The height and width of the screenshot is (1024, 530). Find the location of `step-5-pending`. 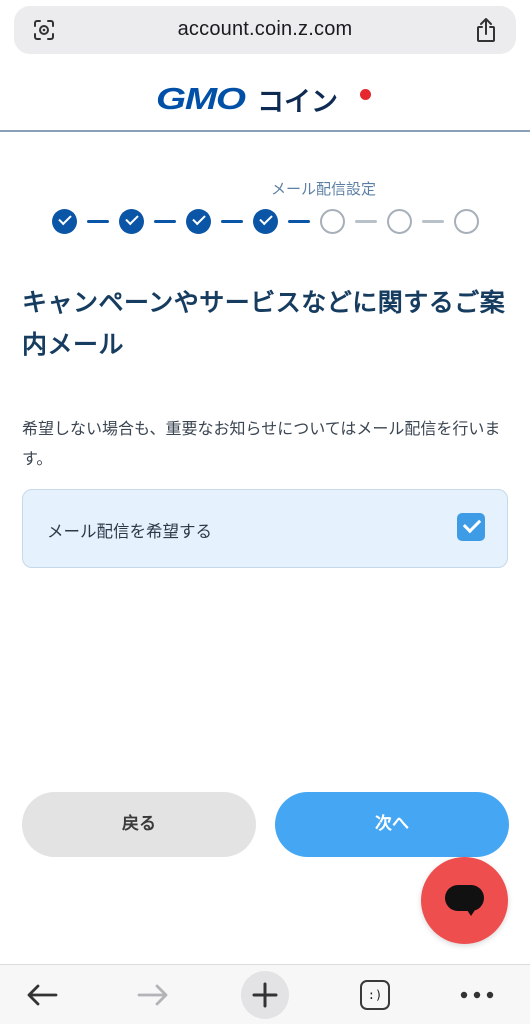

step-5-pending is located at coordinates (332, 221).